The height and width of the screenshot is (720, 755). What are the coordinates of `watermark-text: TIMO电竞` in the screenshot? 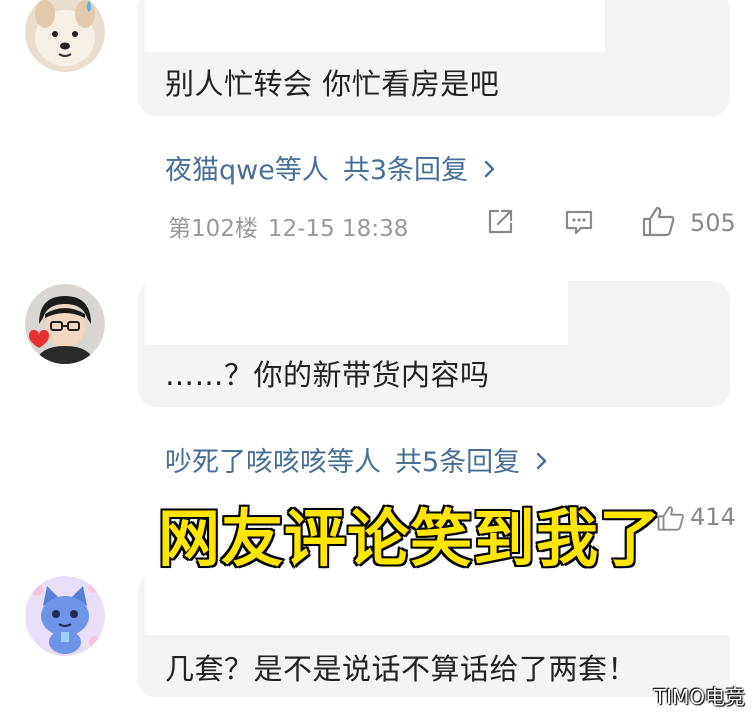 It's located at (699, 697).